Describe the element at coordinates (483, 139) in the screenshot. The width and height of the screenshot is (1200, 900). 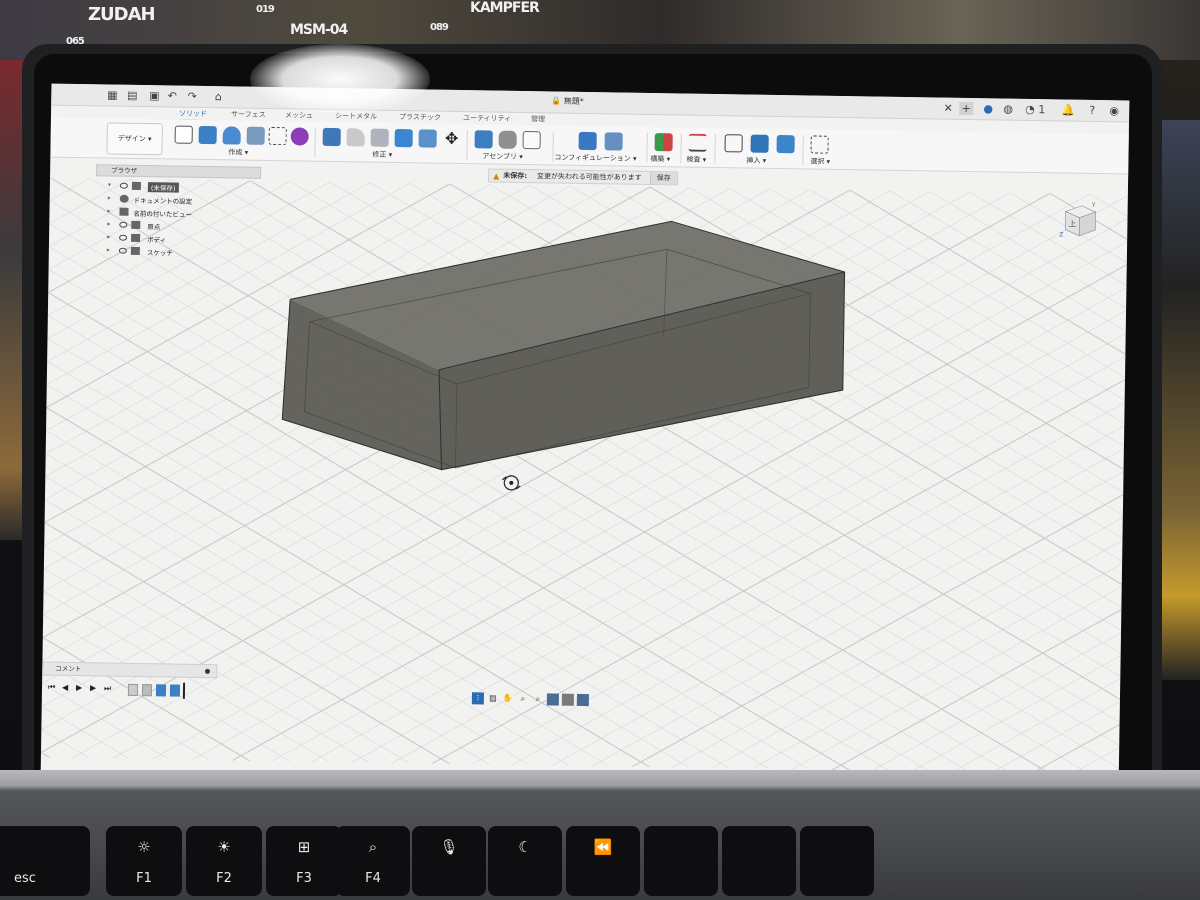
I see `new-component-icon` at that location.